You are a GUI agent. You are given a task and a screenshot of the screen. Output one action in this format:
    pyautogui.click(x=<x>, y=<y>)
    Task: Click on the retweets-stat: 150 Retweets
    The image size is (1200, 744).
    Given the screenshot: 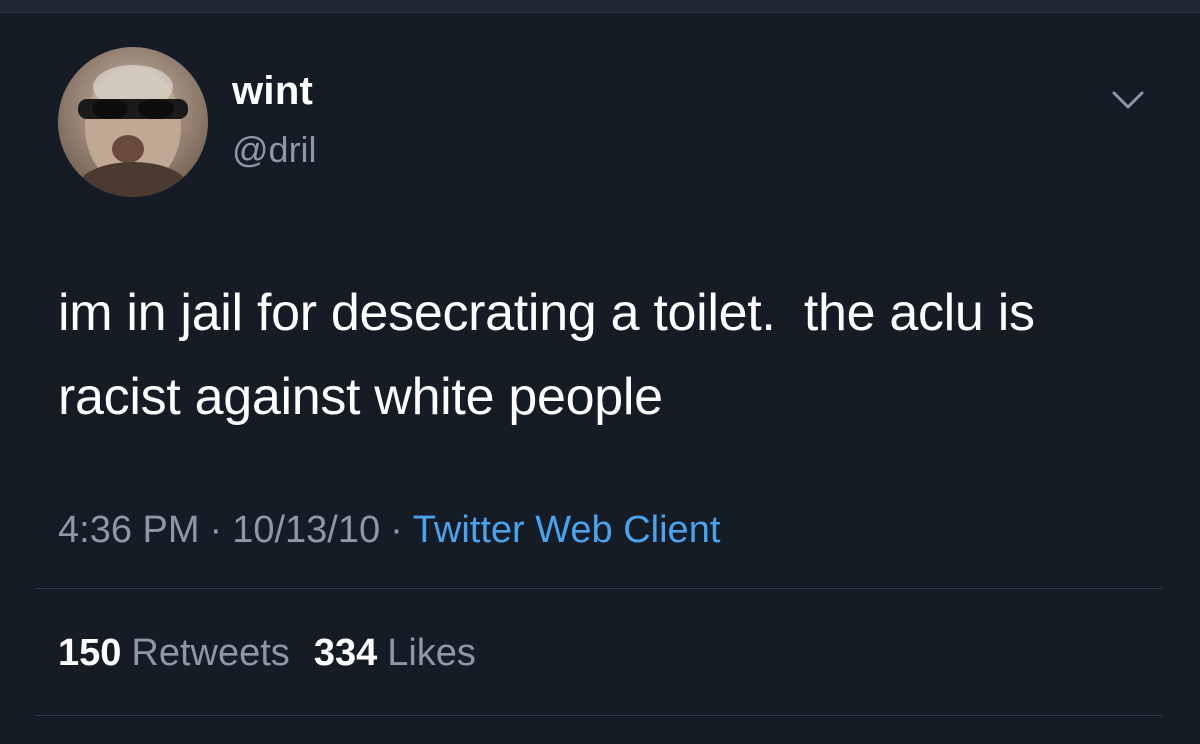 What is the action you would take?
    pyautogui.click(x=174, y=653)
    